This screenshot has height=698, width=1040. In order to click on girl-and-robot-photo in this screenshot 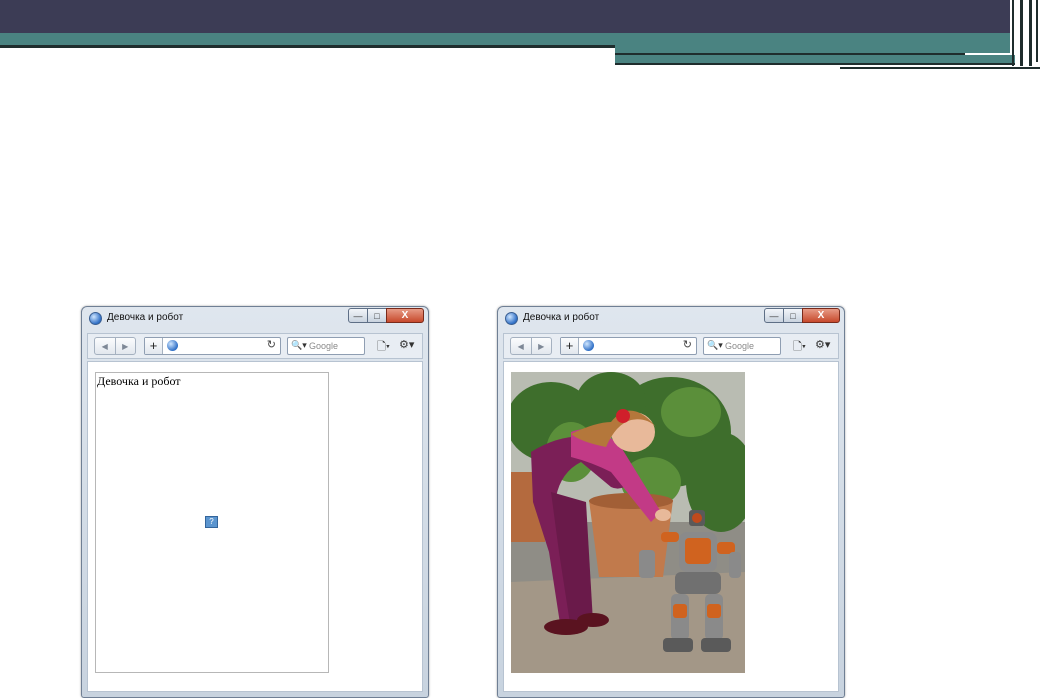, I will do `click(628, 522)`.